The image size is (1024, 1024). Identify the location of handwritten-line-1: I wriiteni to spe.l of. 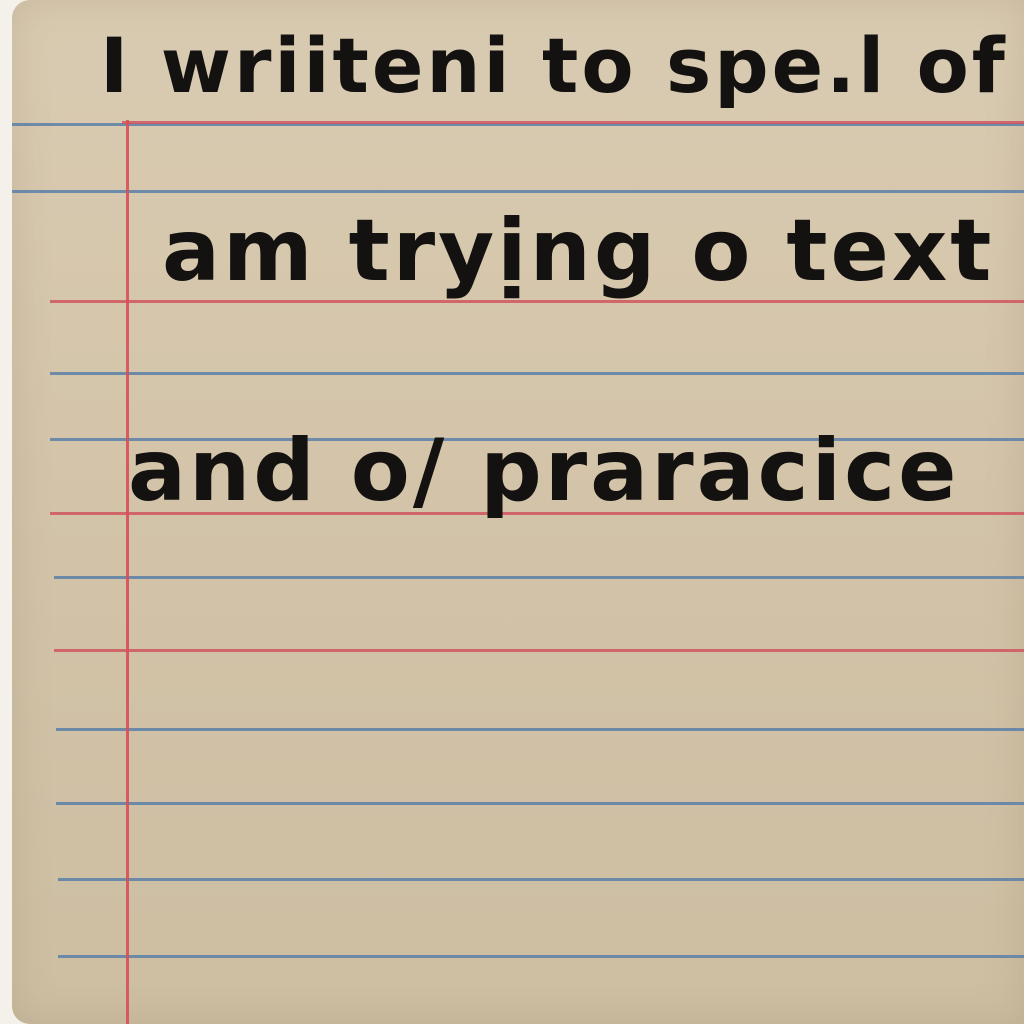
(554, 65).